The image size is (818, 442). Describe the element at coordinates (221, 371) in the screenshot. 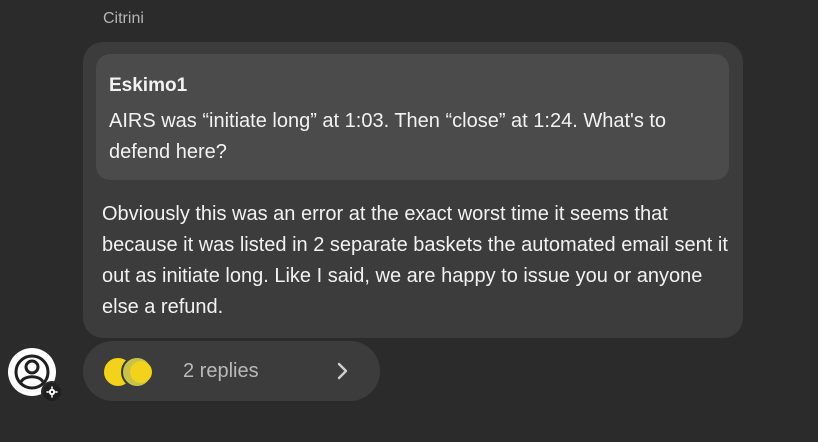

I see `replies-count-label: 2 replies` at that location.